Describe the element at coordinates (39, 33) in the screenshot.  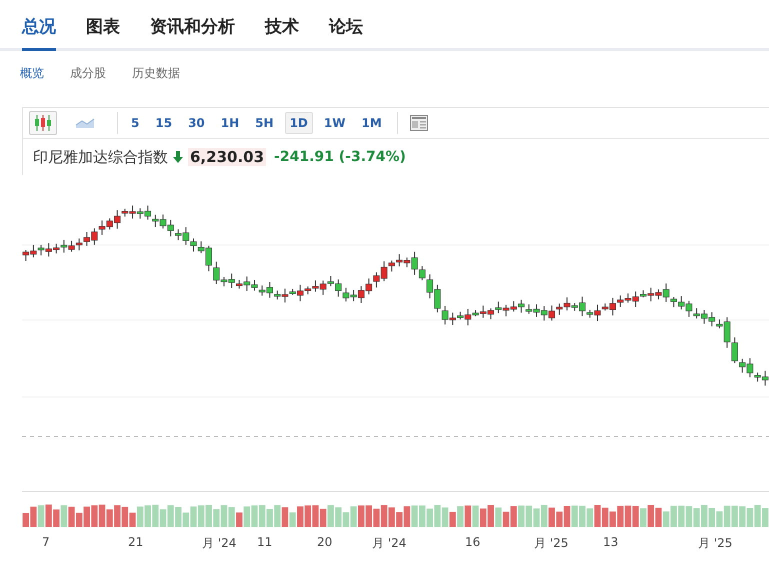
I see `nav-tab: 总况` at that location.